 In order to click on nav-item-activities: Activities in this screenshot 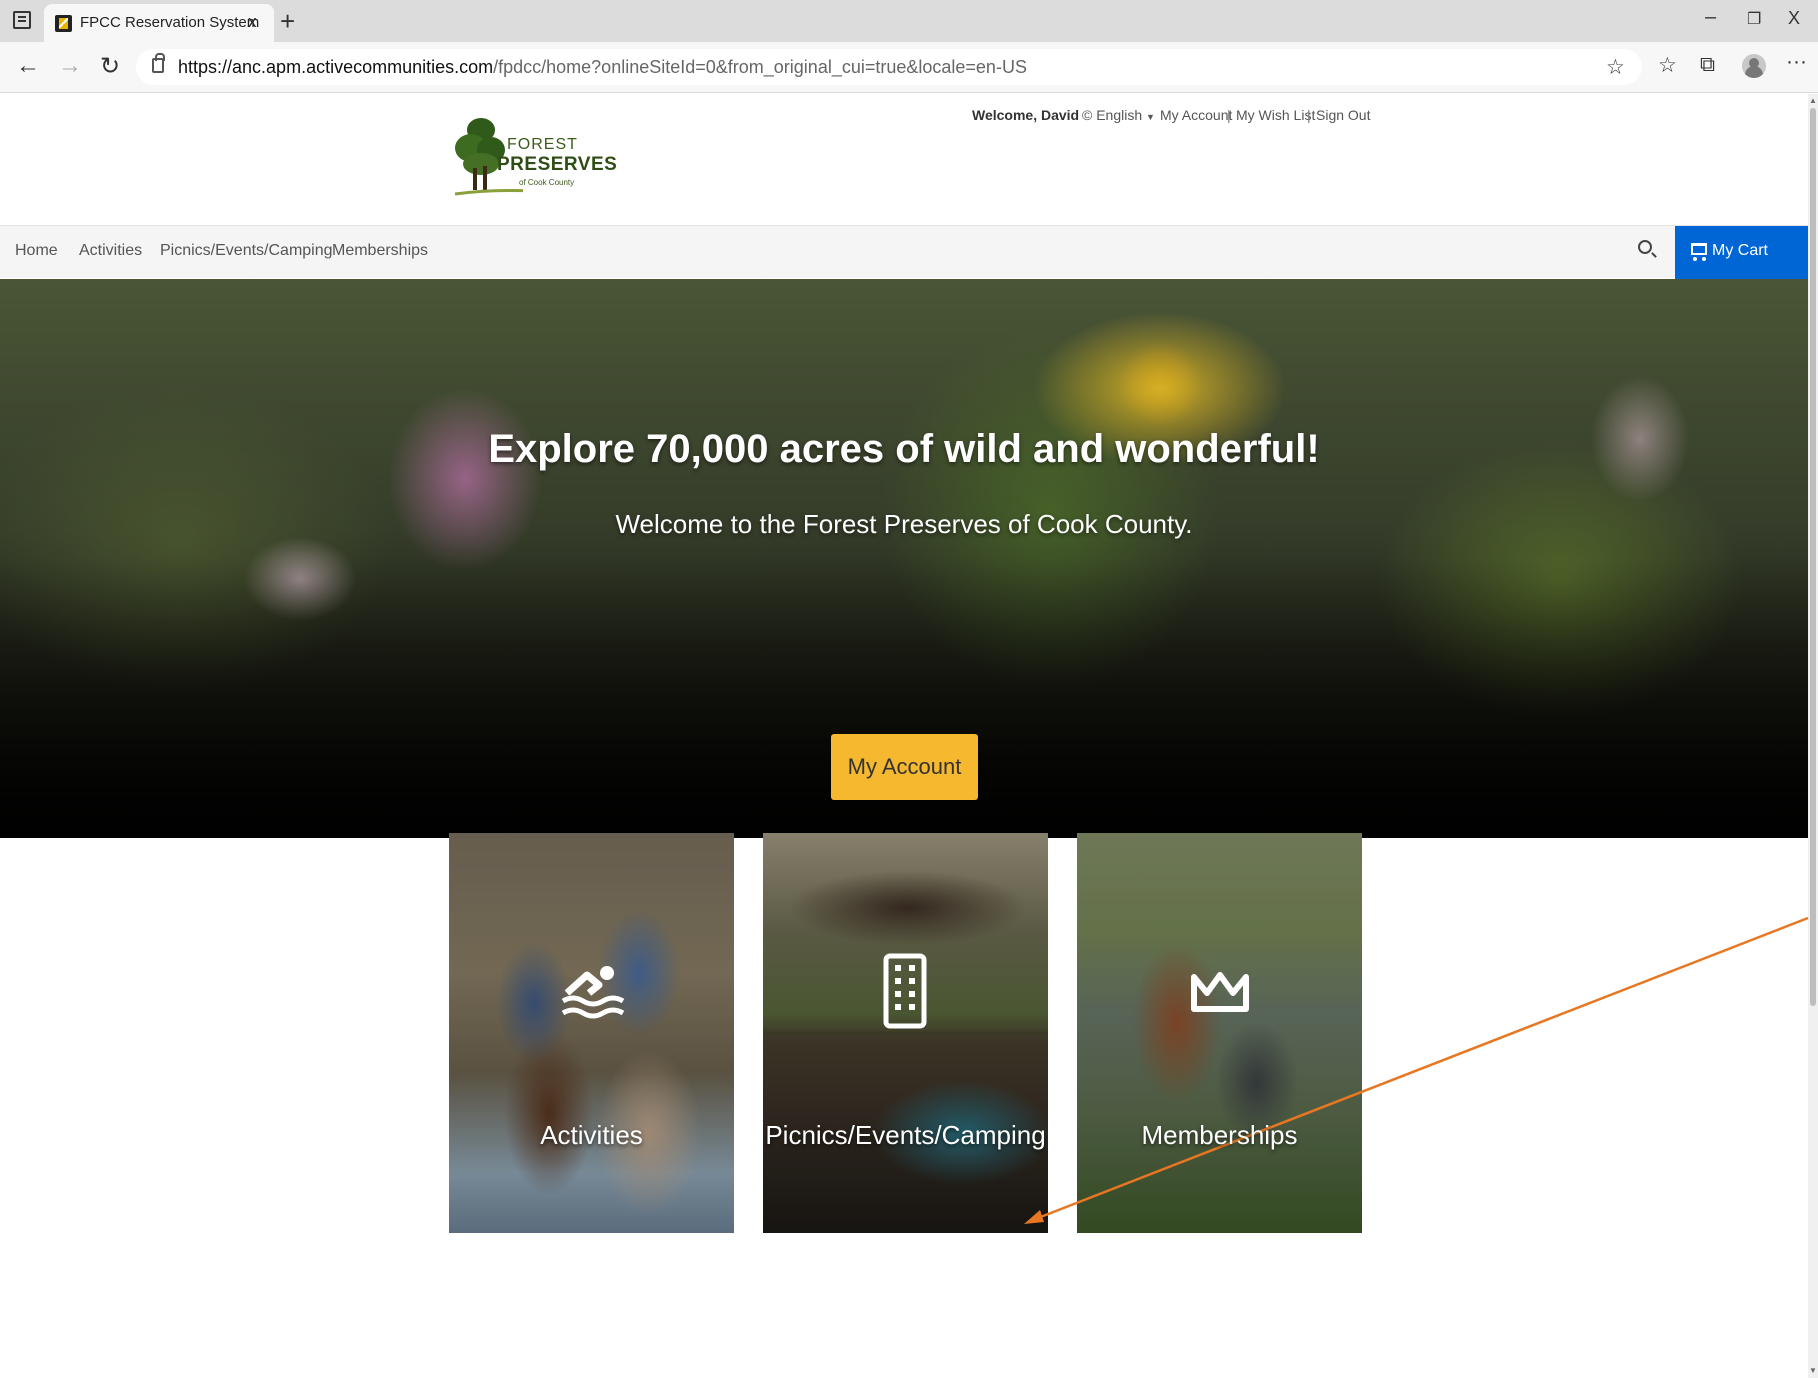, I will do `click(110, 251)`.